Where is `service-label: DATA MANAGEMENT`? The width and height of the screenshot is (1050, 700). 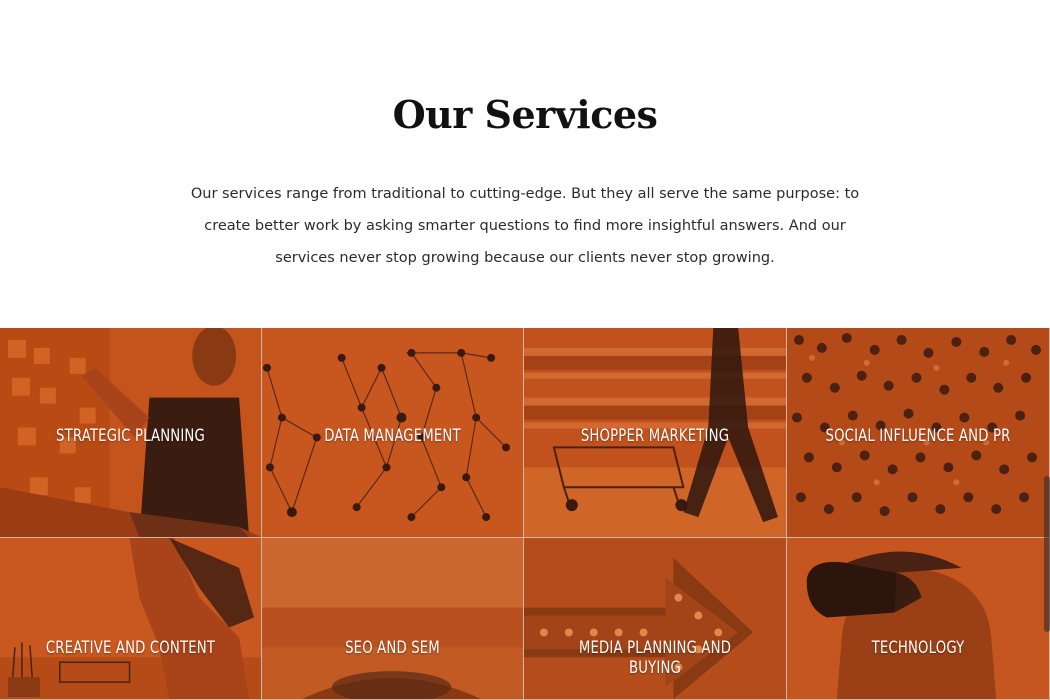
service-label: DATA MANAGEMENT is located at coordinates (392, 436).